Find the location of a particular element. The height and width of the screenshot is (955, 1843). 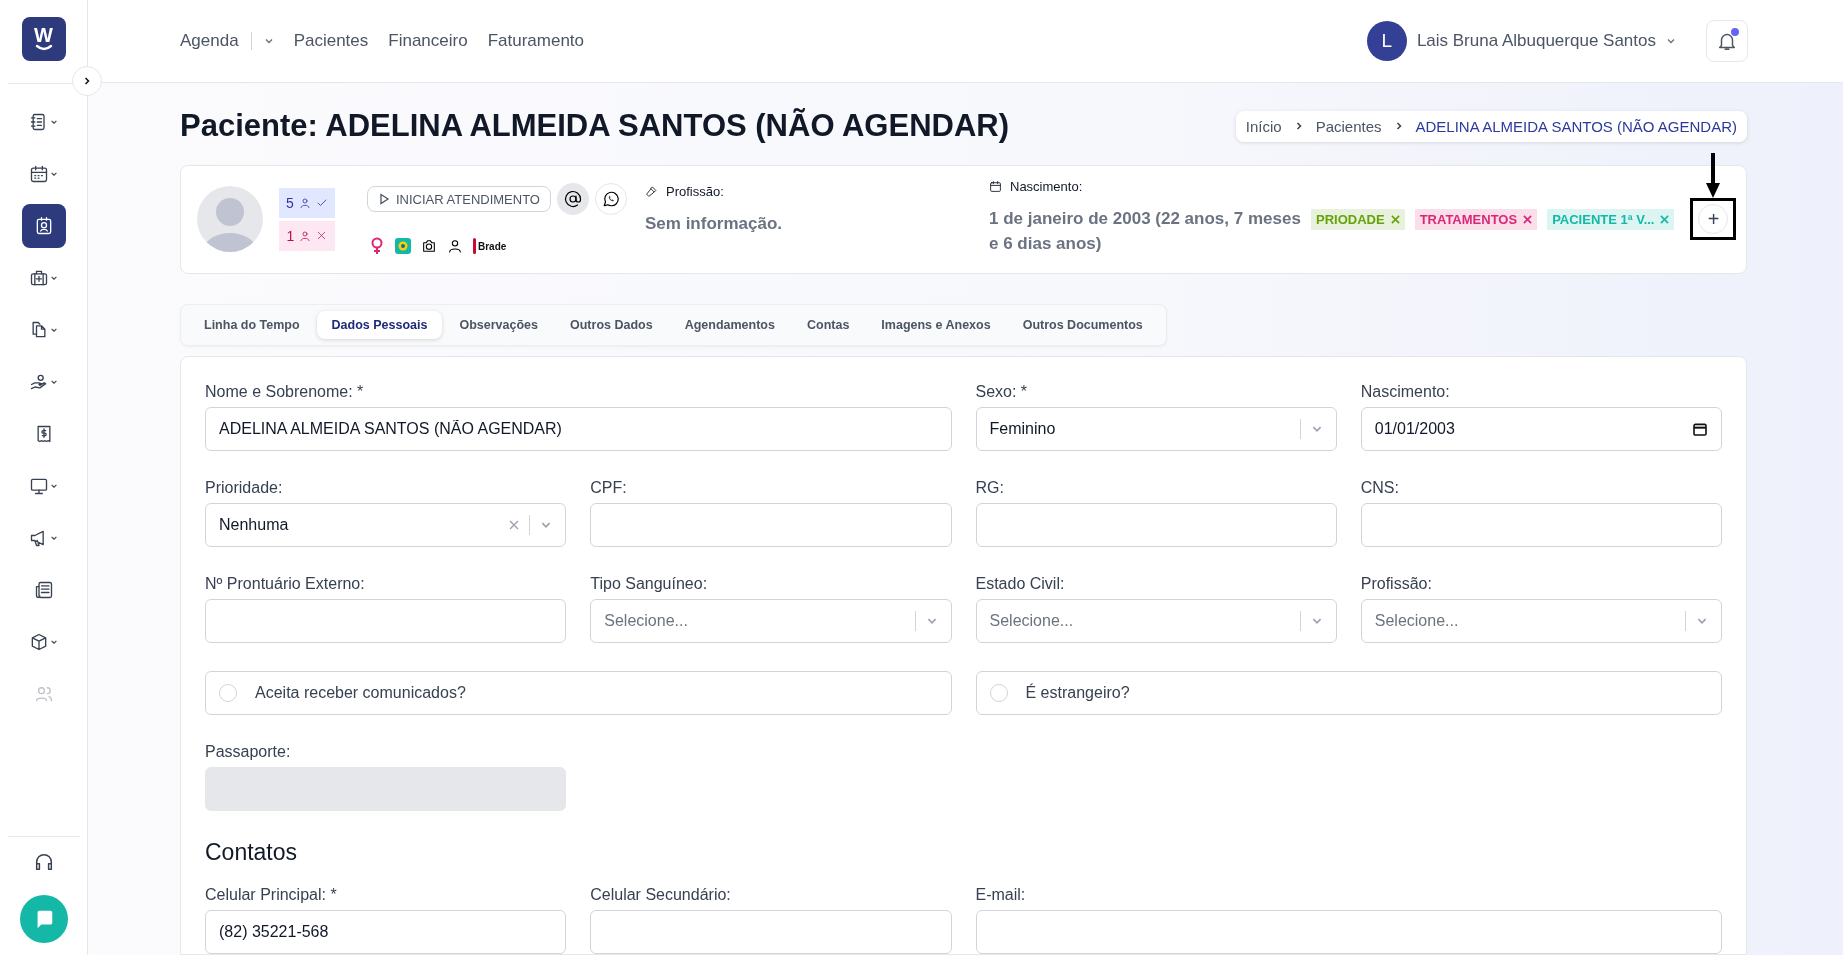

checkbox-option: Aceita receber comunicados? is located at coordinates (578, 693).